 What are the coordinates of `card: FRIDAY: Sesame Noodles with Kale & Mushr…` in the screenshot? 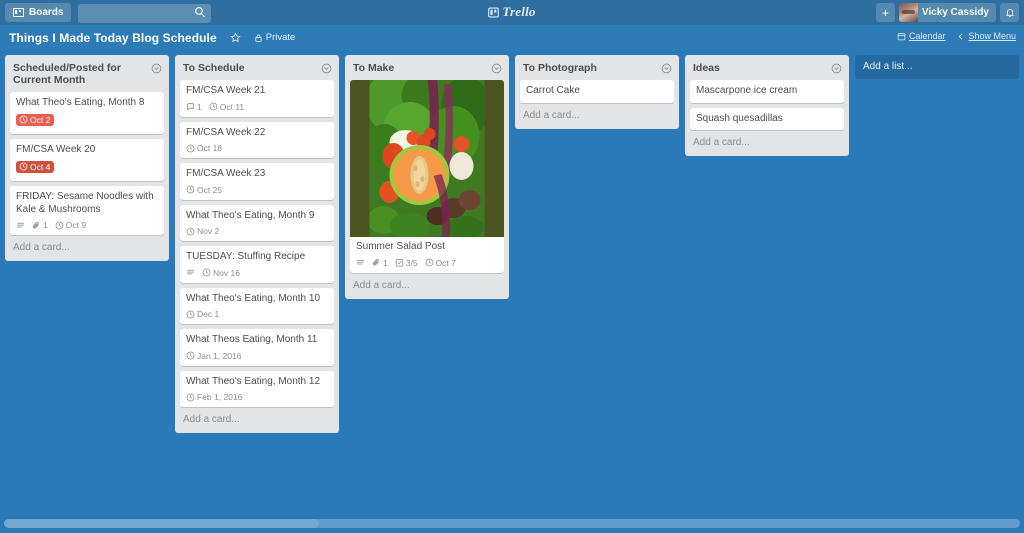 It's located at (87, 210).